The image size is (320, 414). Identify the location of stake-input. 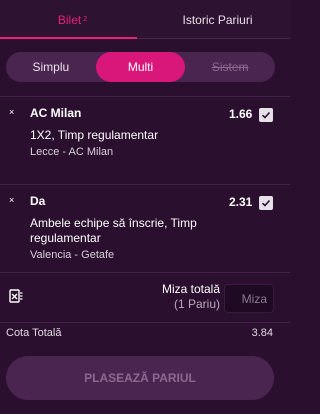
(249, 298).